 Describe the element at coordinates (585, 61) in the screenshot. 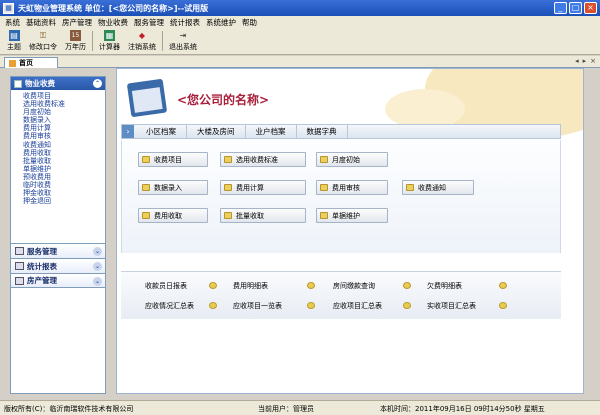

I see `tab-scroll-right-icon: ▸` at that location.